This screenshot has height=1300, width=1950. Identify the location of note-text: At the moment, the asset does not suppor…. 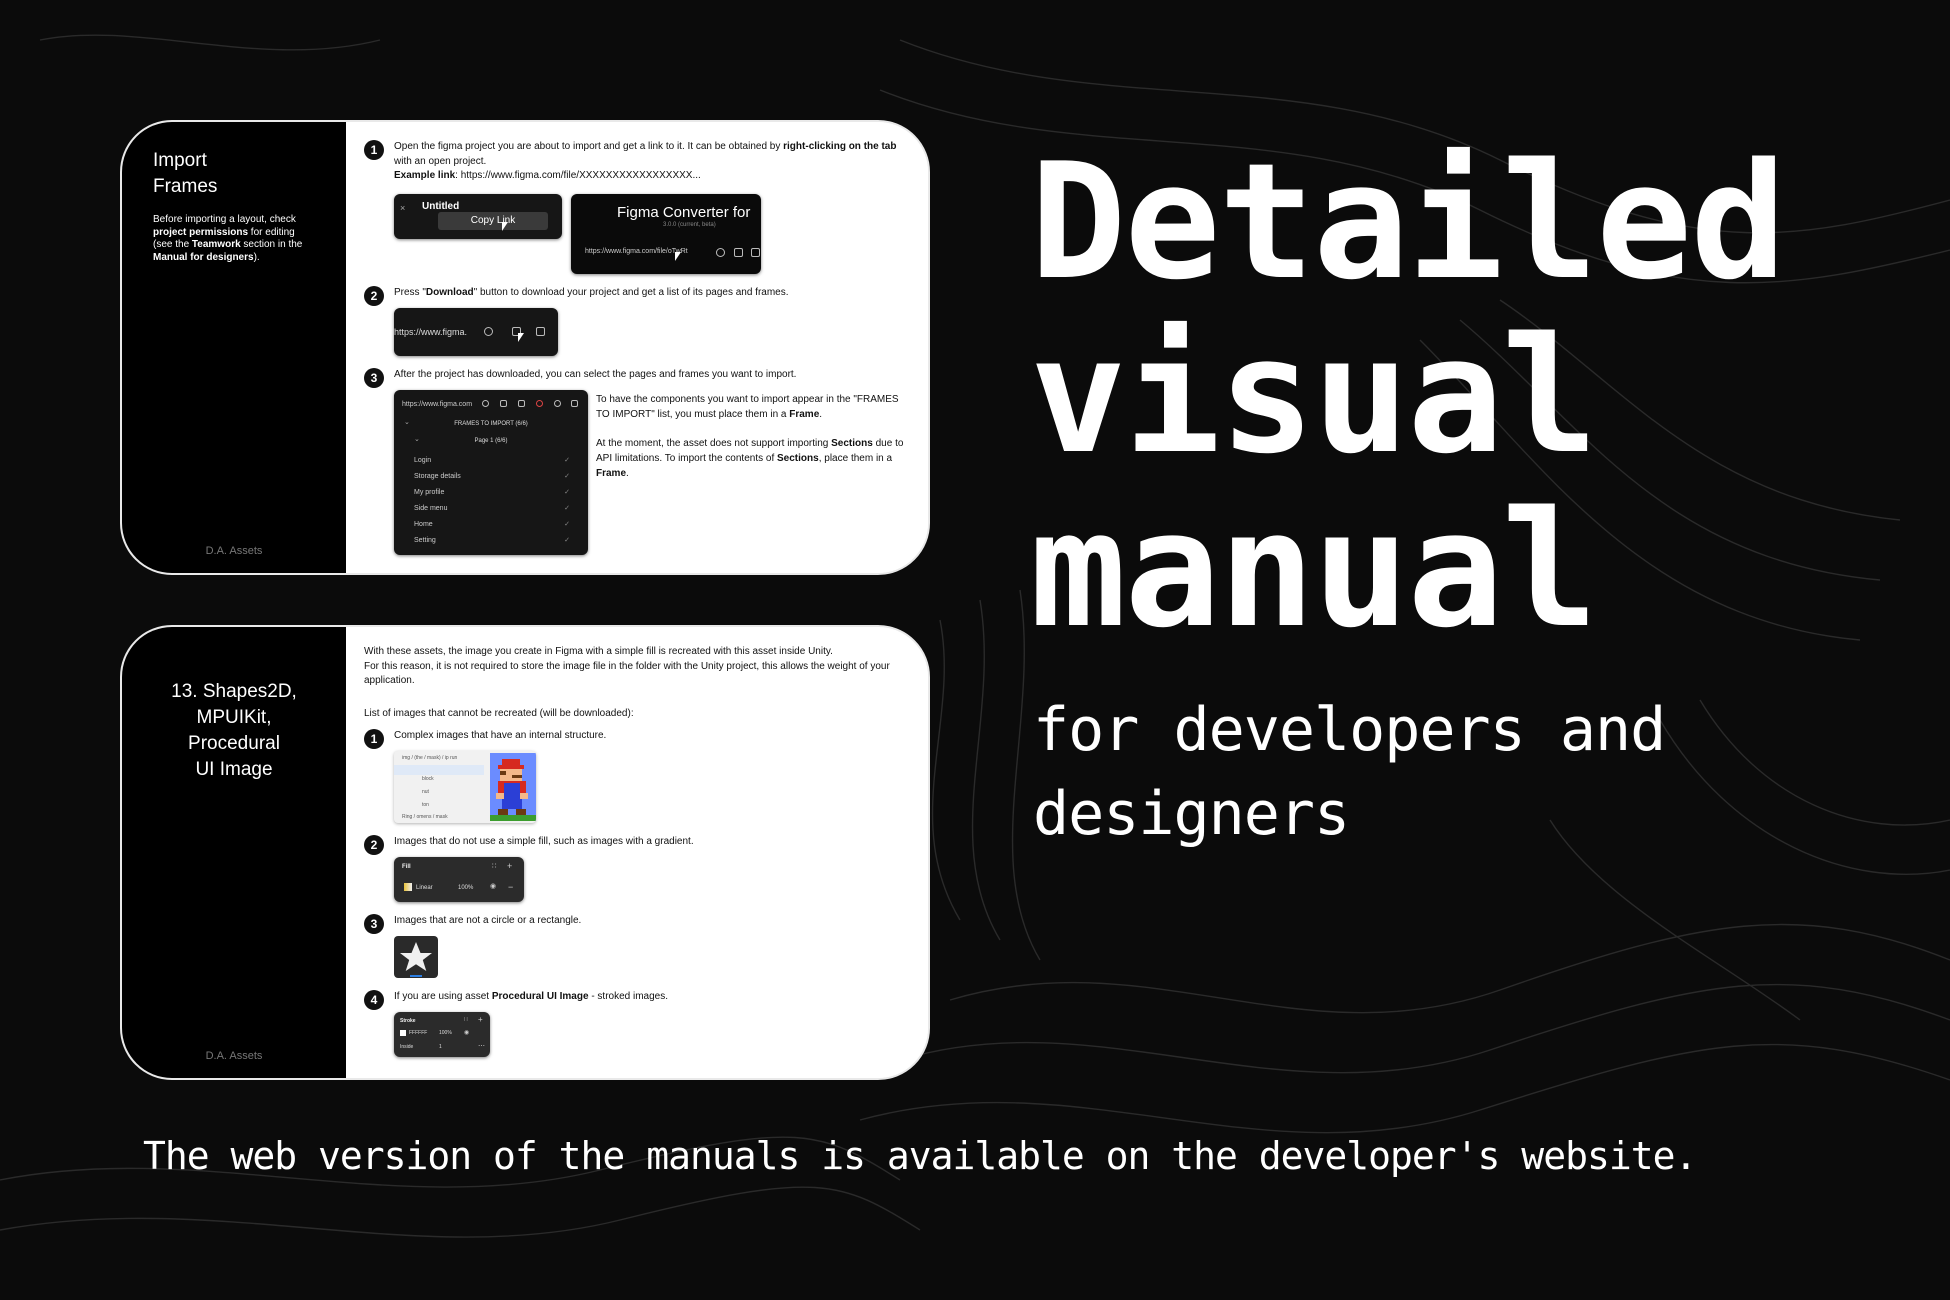
(714, 443).